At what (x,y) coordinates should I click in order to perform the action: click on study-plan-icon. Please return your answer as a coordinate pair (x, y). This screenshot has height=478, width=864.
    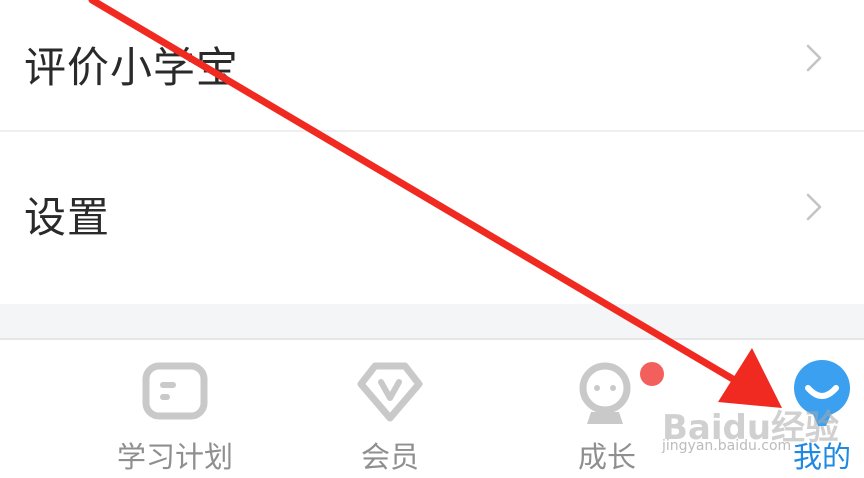
    Looking at the image, I should click on (175, 391).